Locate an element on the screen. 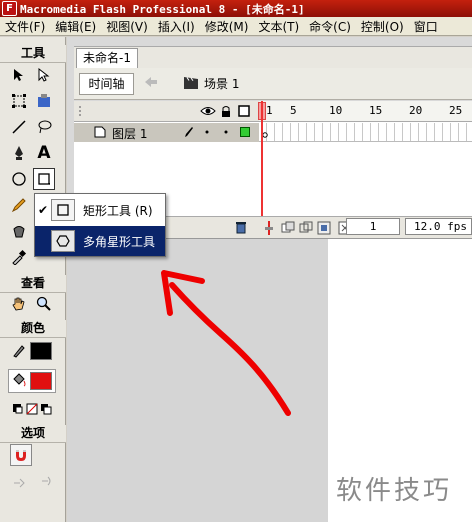  layer-page-icon is located at coordinates (100, 132).